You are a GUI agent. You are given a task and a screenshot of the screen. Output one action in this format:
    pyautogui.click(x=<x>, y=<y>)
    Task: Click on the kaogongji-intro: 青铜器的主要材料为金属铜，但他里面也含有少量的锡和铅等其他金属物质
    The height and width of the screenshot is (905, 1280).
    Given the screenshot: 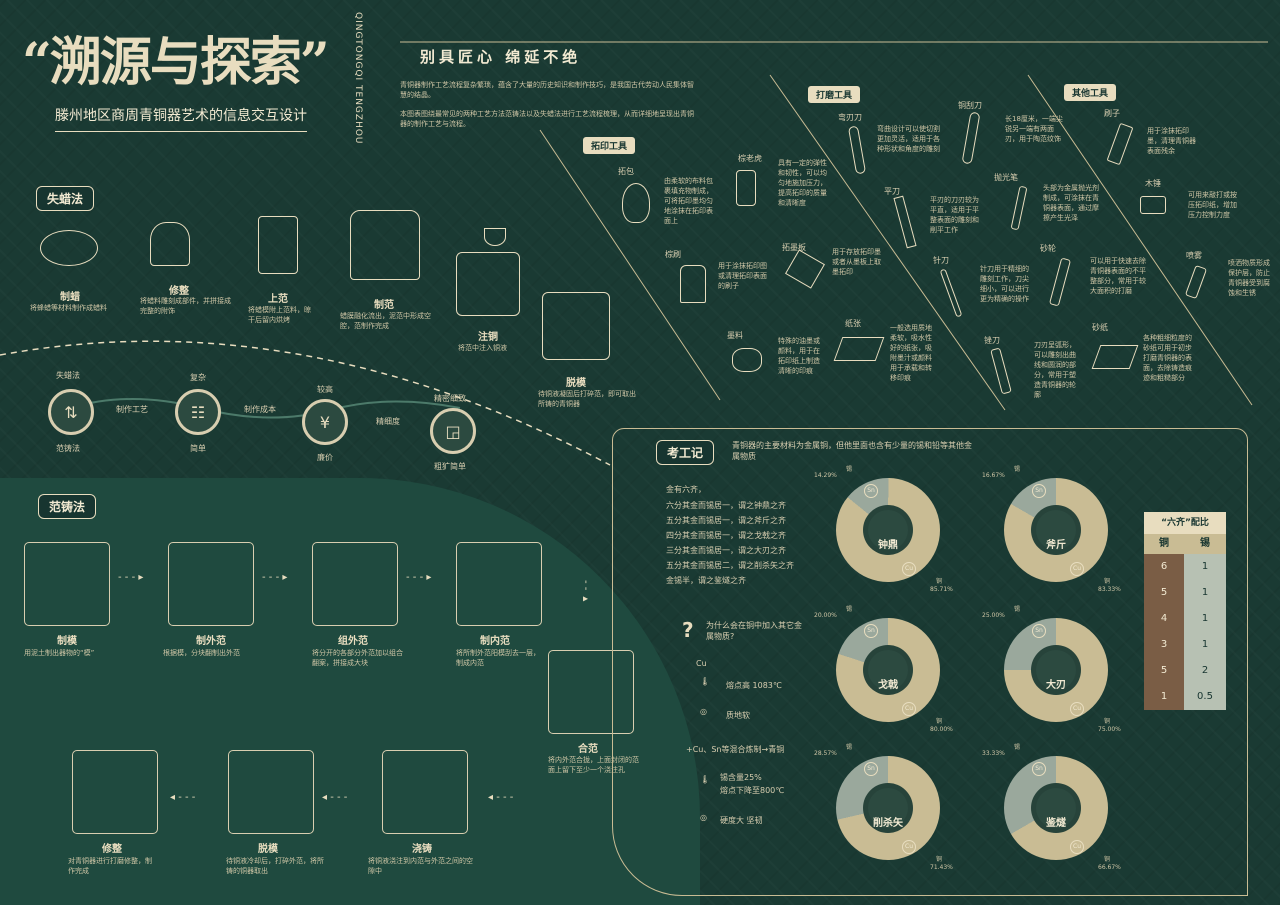 What is the action you would take?
    pyautogui.click(x=852, y=451)
    